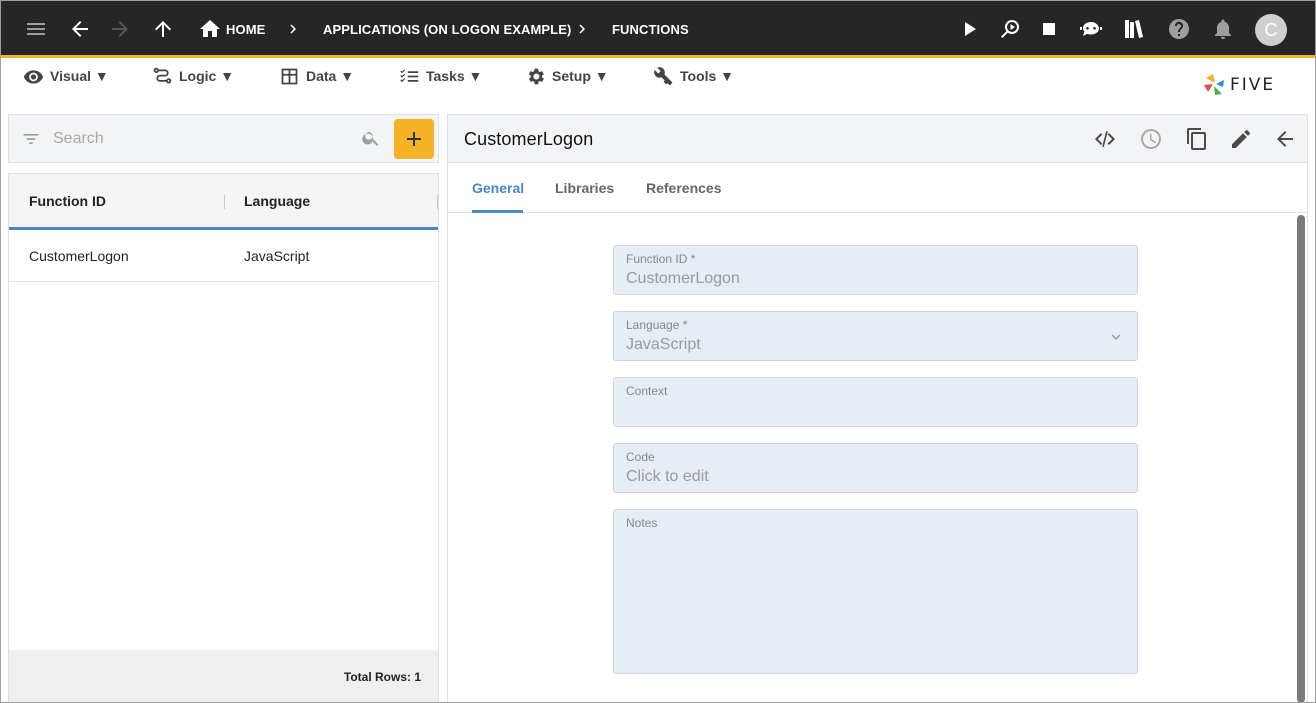  I want to click on cell-function-id: CustomerLogon, so click(79, 256).